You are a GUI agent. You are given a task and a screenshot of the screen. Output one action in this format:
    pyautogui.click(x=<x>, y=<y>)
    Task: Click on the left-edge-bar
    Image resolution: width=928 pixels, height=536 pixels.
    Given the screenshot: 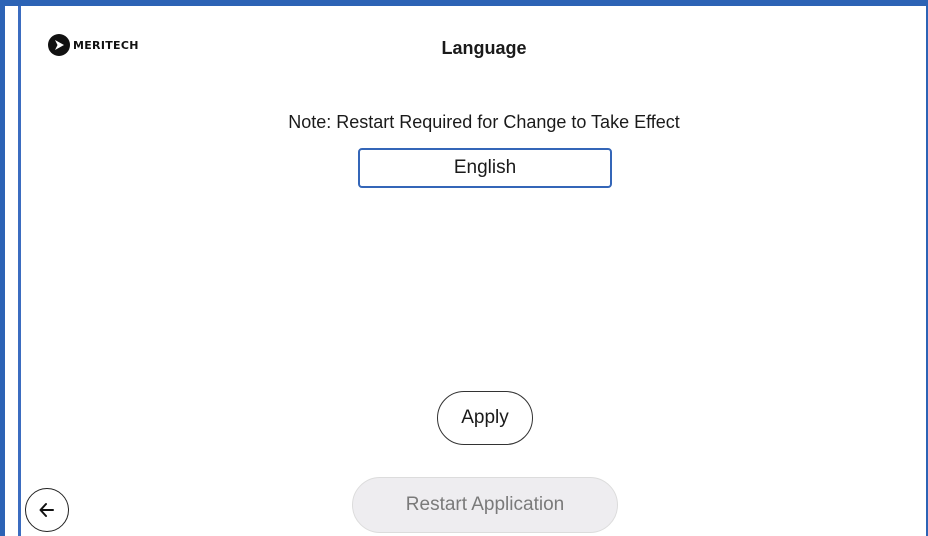 What is the action you would take?
    pyautogui.click(x=19, y=271)
    